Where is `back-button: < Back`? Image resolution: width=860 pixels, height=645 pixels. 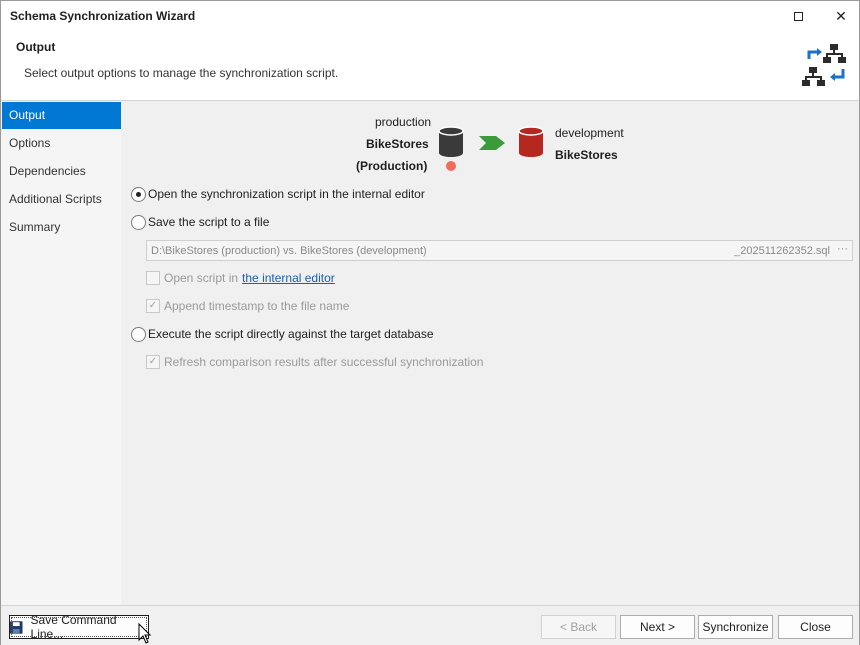 back-button: < Back is located at coordinates (578, 627).